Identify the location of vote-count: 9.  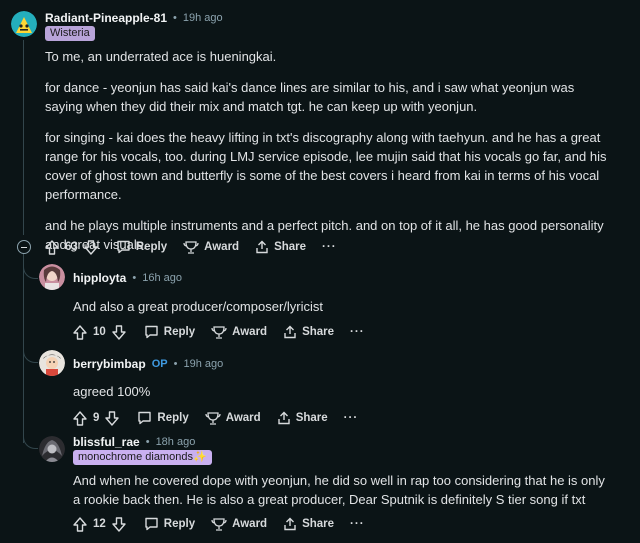
(96, 418).